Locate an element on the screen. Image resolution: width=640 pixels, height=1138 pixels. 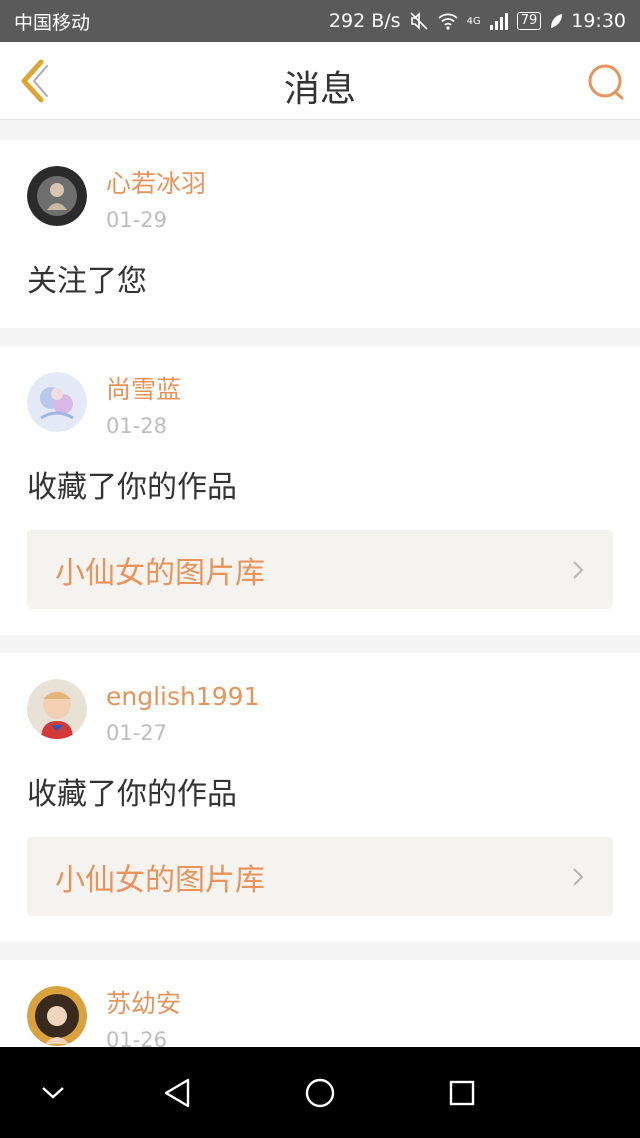
message-date: 01-29 is located at coordinates (137, 220).